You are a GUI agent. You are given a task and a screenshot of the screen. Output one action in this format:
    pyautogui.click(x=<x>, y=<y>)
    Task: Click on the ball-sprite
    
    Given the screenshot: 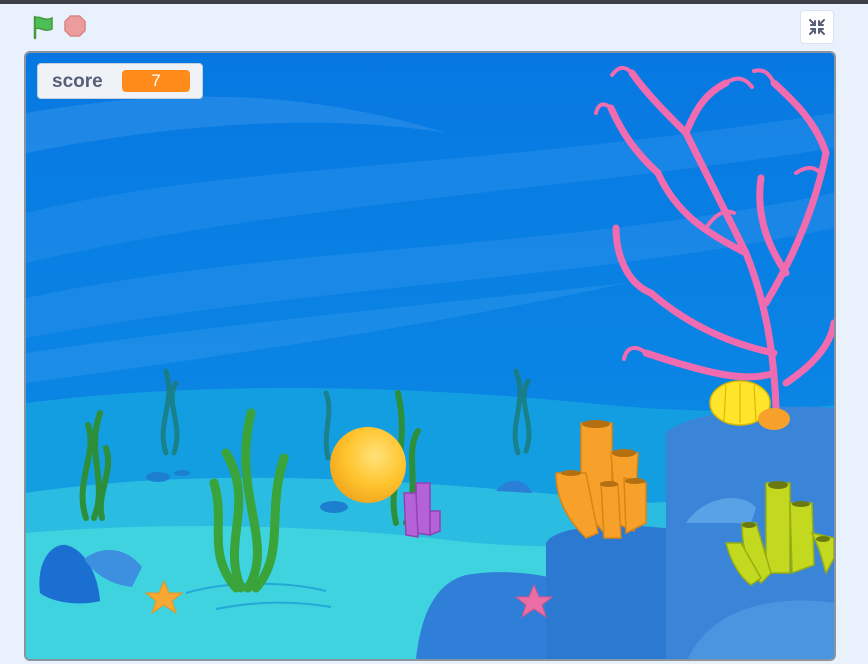 What is the action you would take?
    pyautogui.click(x=368, y=465)
    